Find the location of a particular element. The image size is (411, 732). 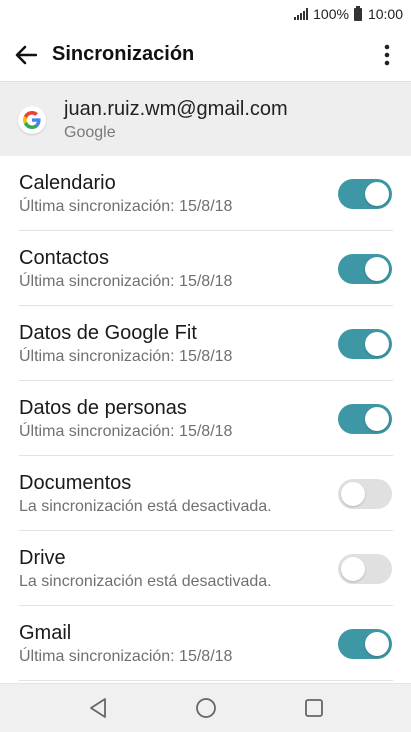

back-button is located at coordinates (26, 55).